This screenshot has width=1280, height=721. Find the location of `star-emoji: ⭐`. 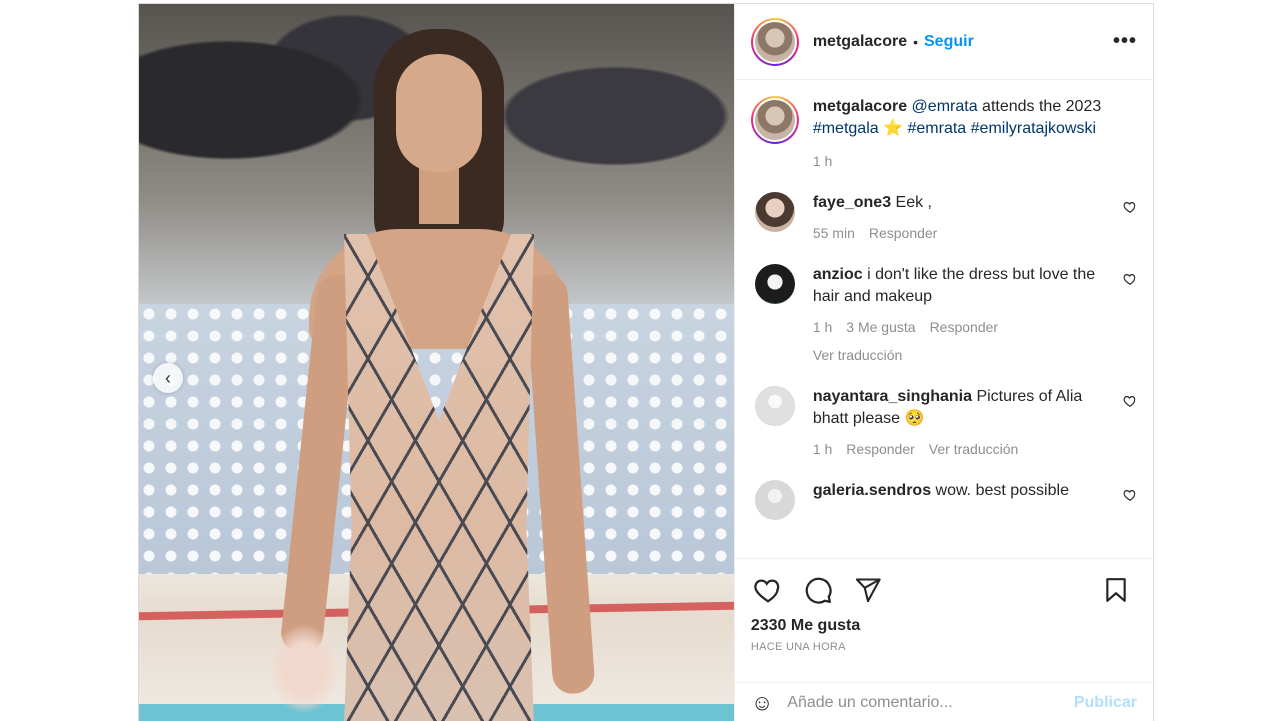

star-emoji: ⭐ is located at coordinates (893, 128).